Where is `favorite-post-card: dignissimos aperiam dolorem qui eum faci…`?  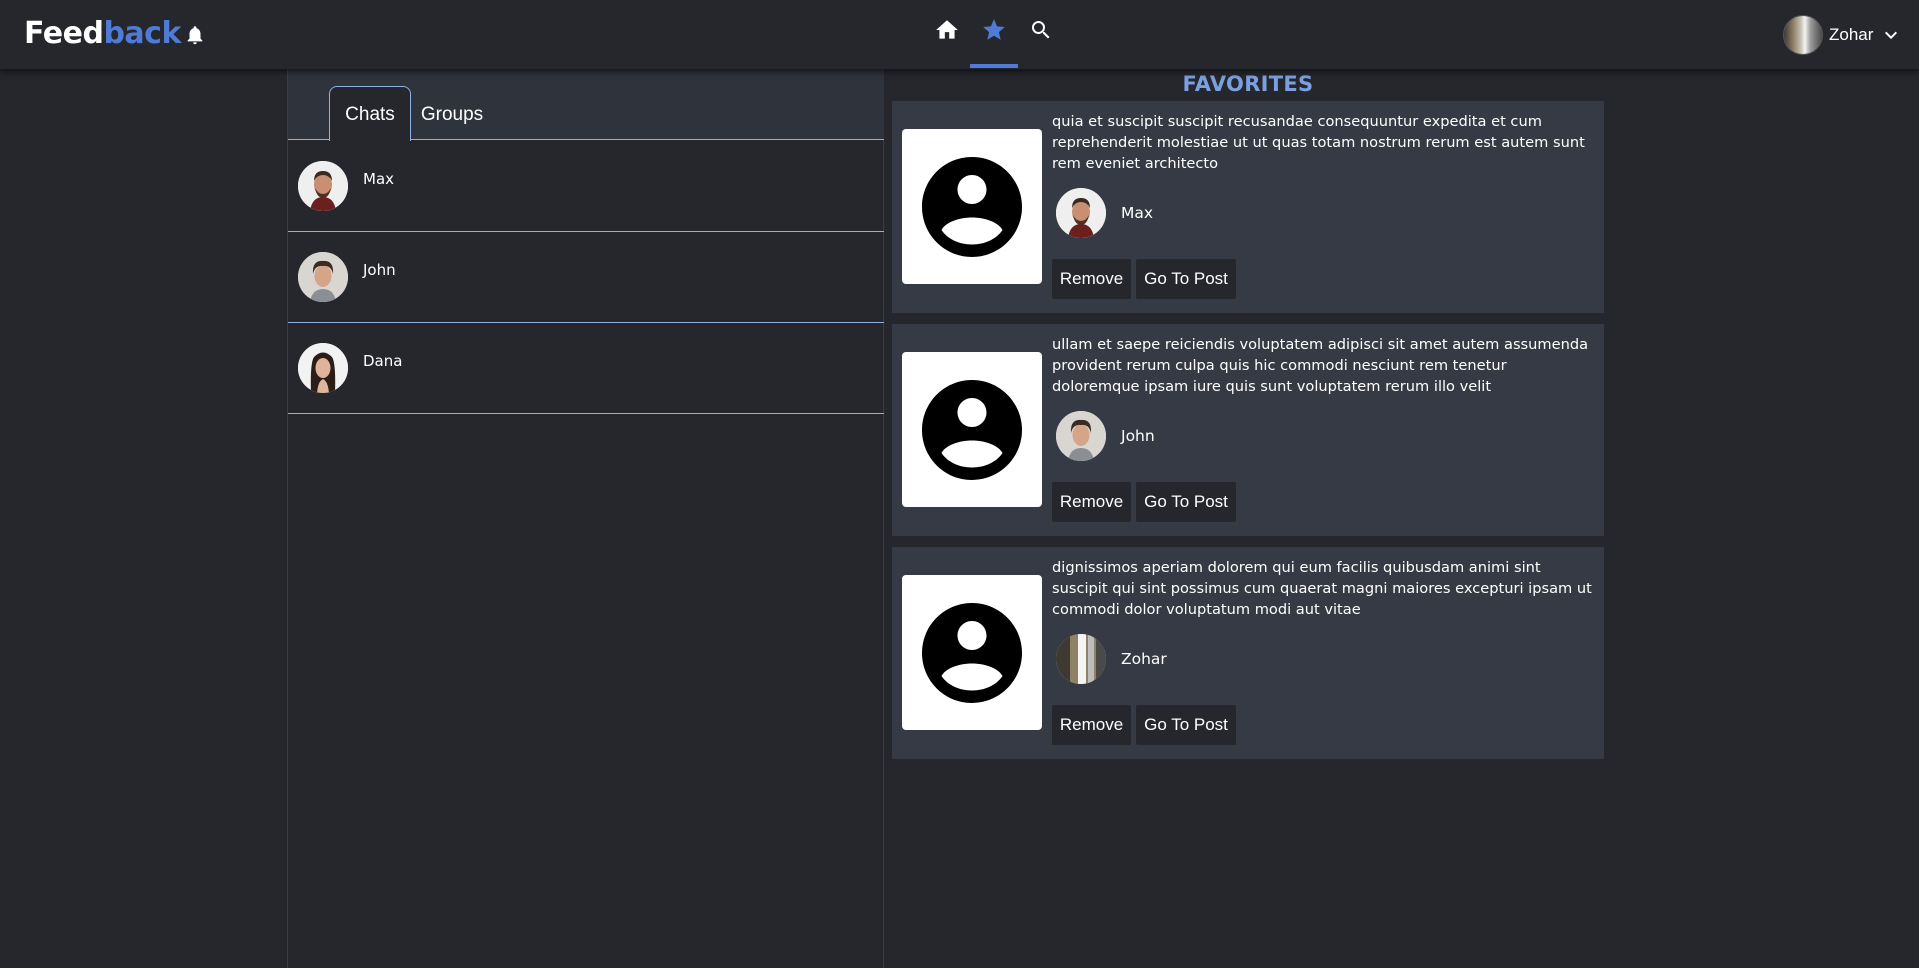 favorite-post-card: dignissimos aperiam dolorem qui eum faci… is located at coordinates (1248, 653).